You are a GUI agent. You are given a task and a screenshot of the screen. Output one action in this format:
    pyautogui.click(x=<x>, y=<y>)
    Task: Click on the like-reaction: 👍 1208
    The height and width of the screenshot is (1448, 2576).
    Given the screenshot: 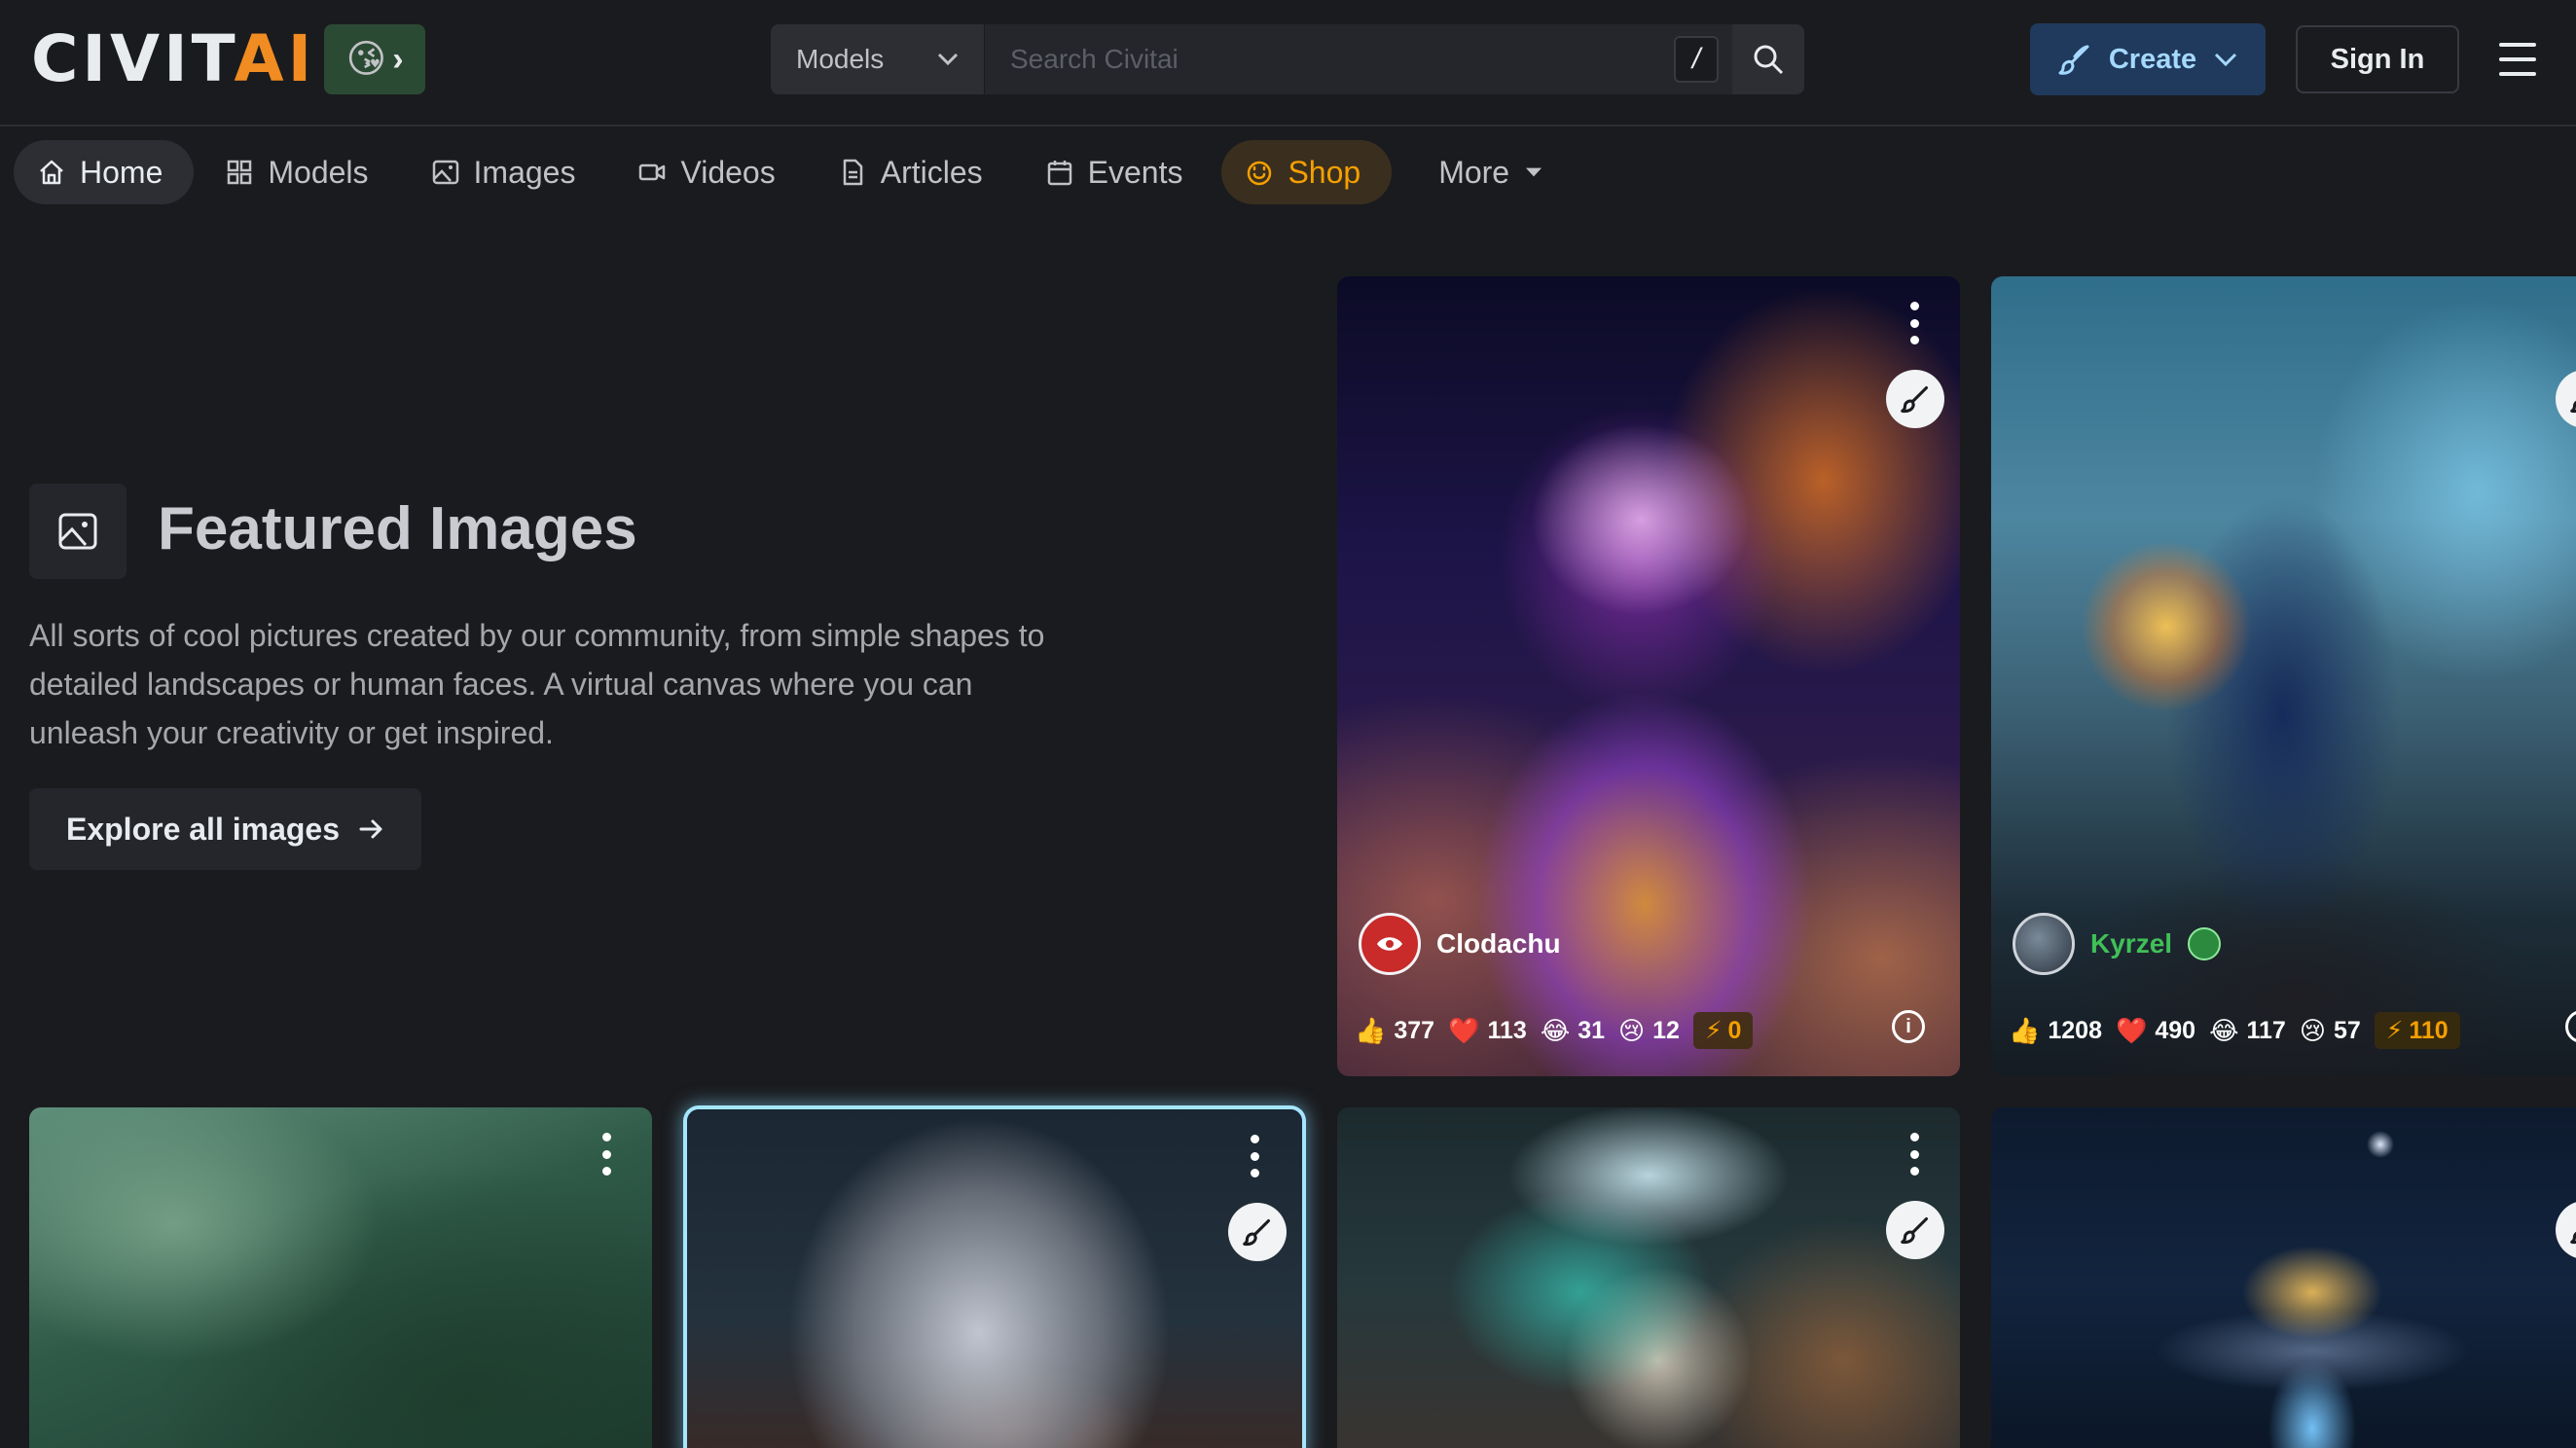 What is the action you would take?
    pyautogui.click(x=2055, y=1031)
    